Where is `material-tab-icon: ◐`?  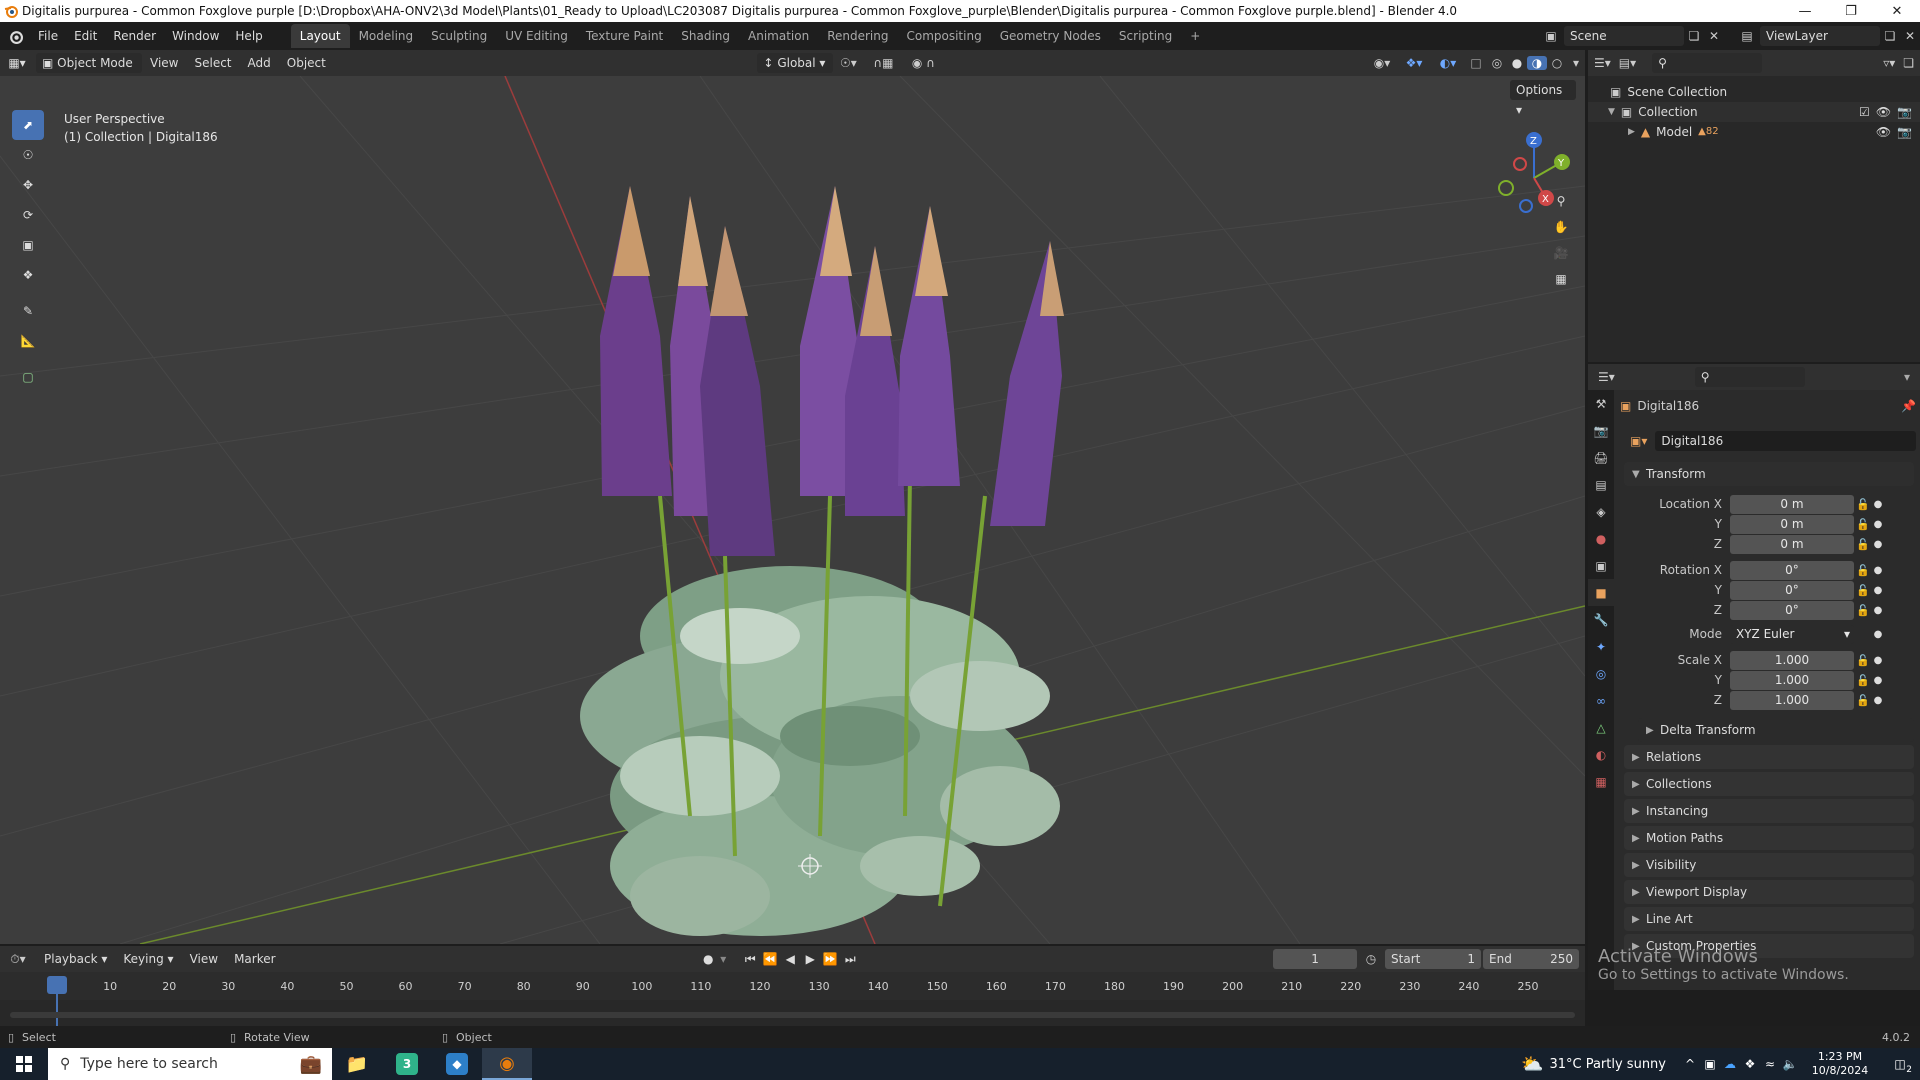 material-tab-icon: ◐ is located at coordinates (1601, 754).